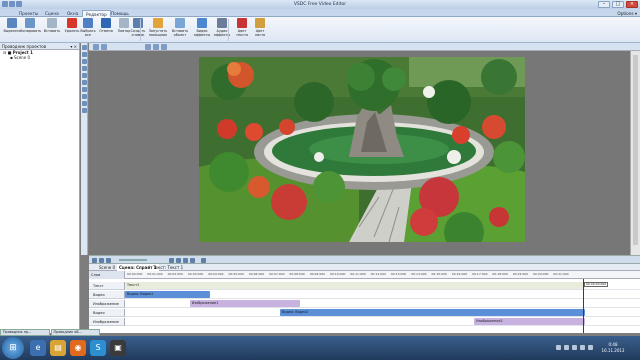 The height and width of the screenshot is (360, 640). I want to click on track-row: Видео: Видео2, so click(382, 313).